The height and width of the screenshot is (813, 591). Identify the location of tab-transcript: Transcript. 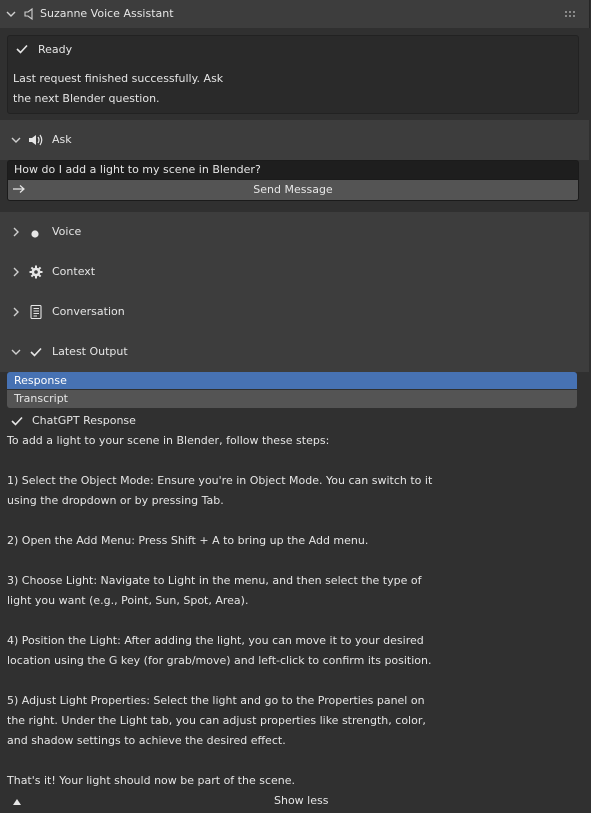
(292, 399).